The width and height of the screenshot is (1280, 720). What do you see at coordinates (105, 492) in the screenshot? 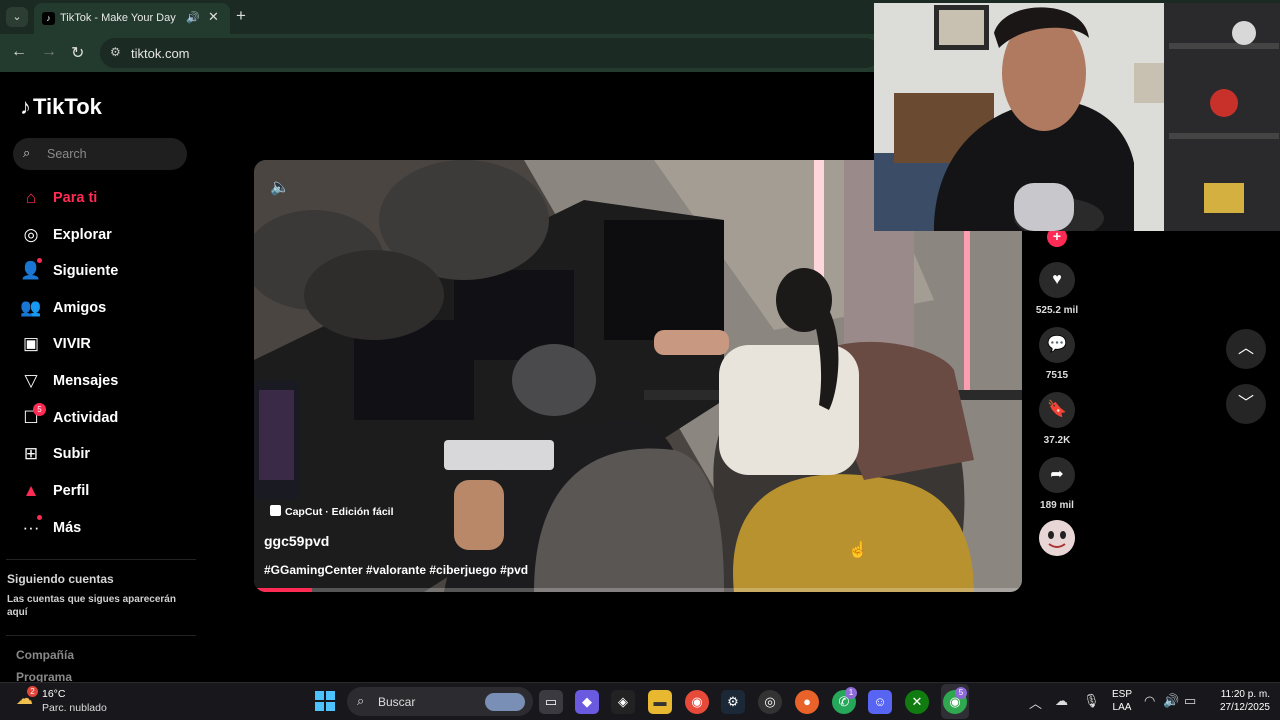
I see `nav-item-perfil: ▲ Perfil` at bounding box center [105, 492].